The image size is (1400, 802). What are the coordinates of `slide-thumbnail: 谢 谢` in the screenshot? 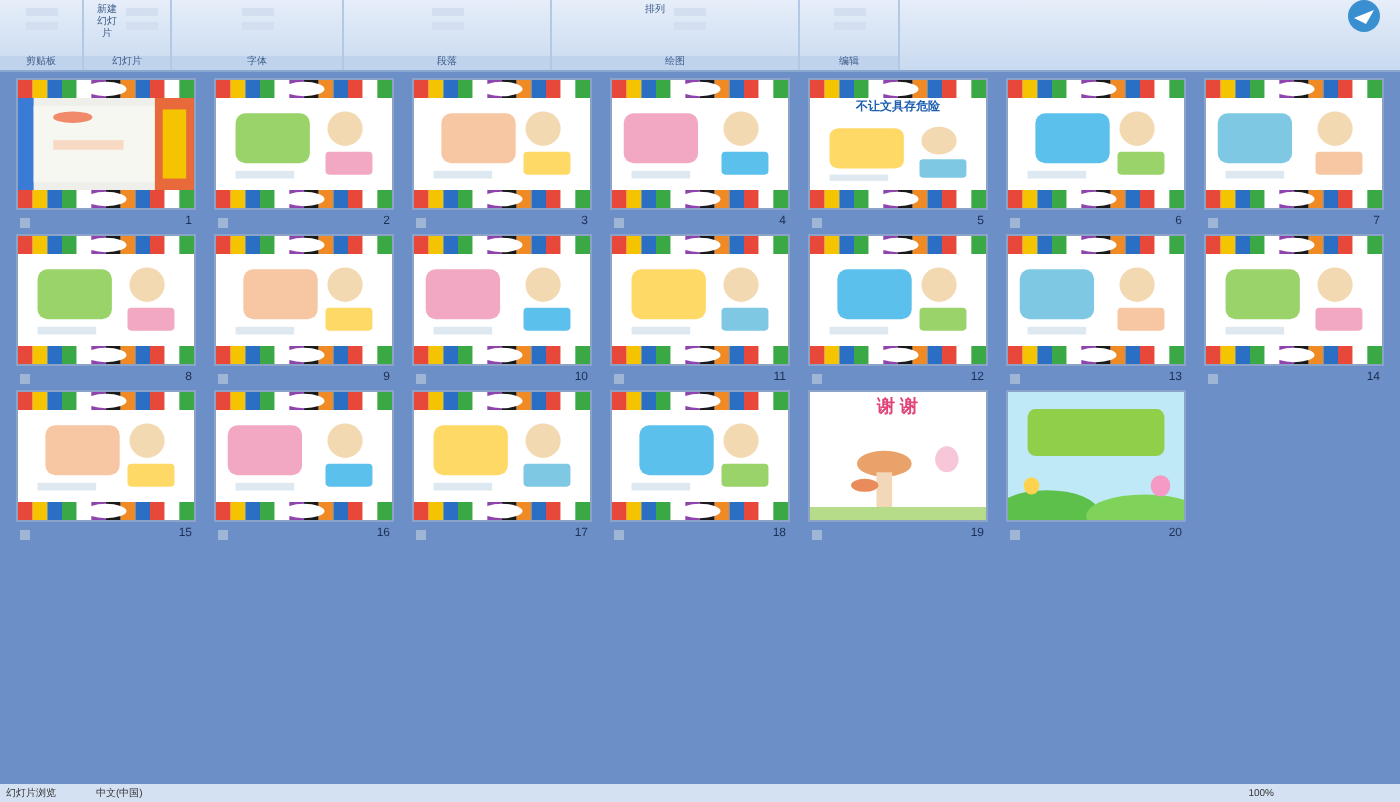 It's located at (898, 456).